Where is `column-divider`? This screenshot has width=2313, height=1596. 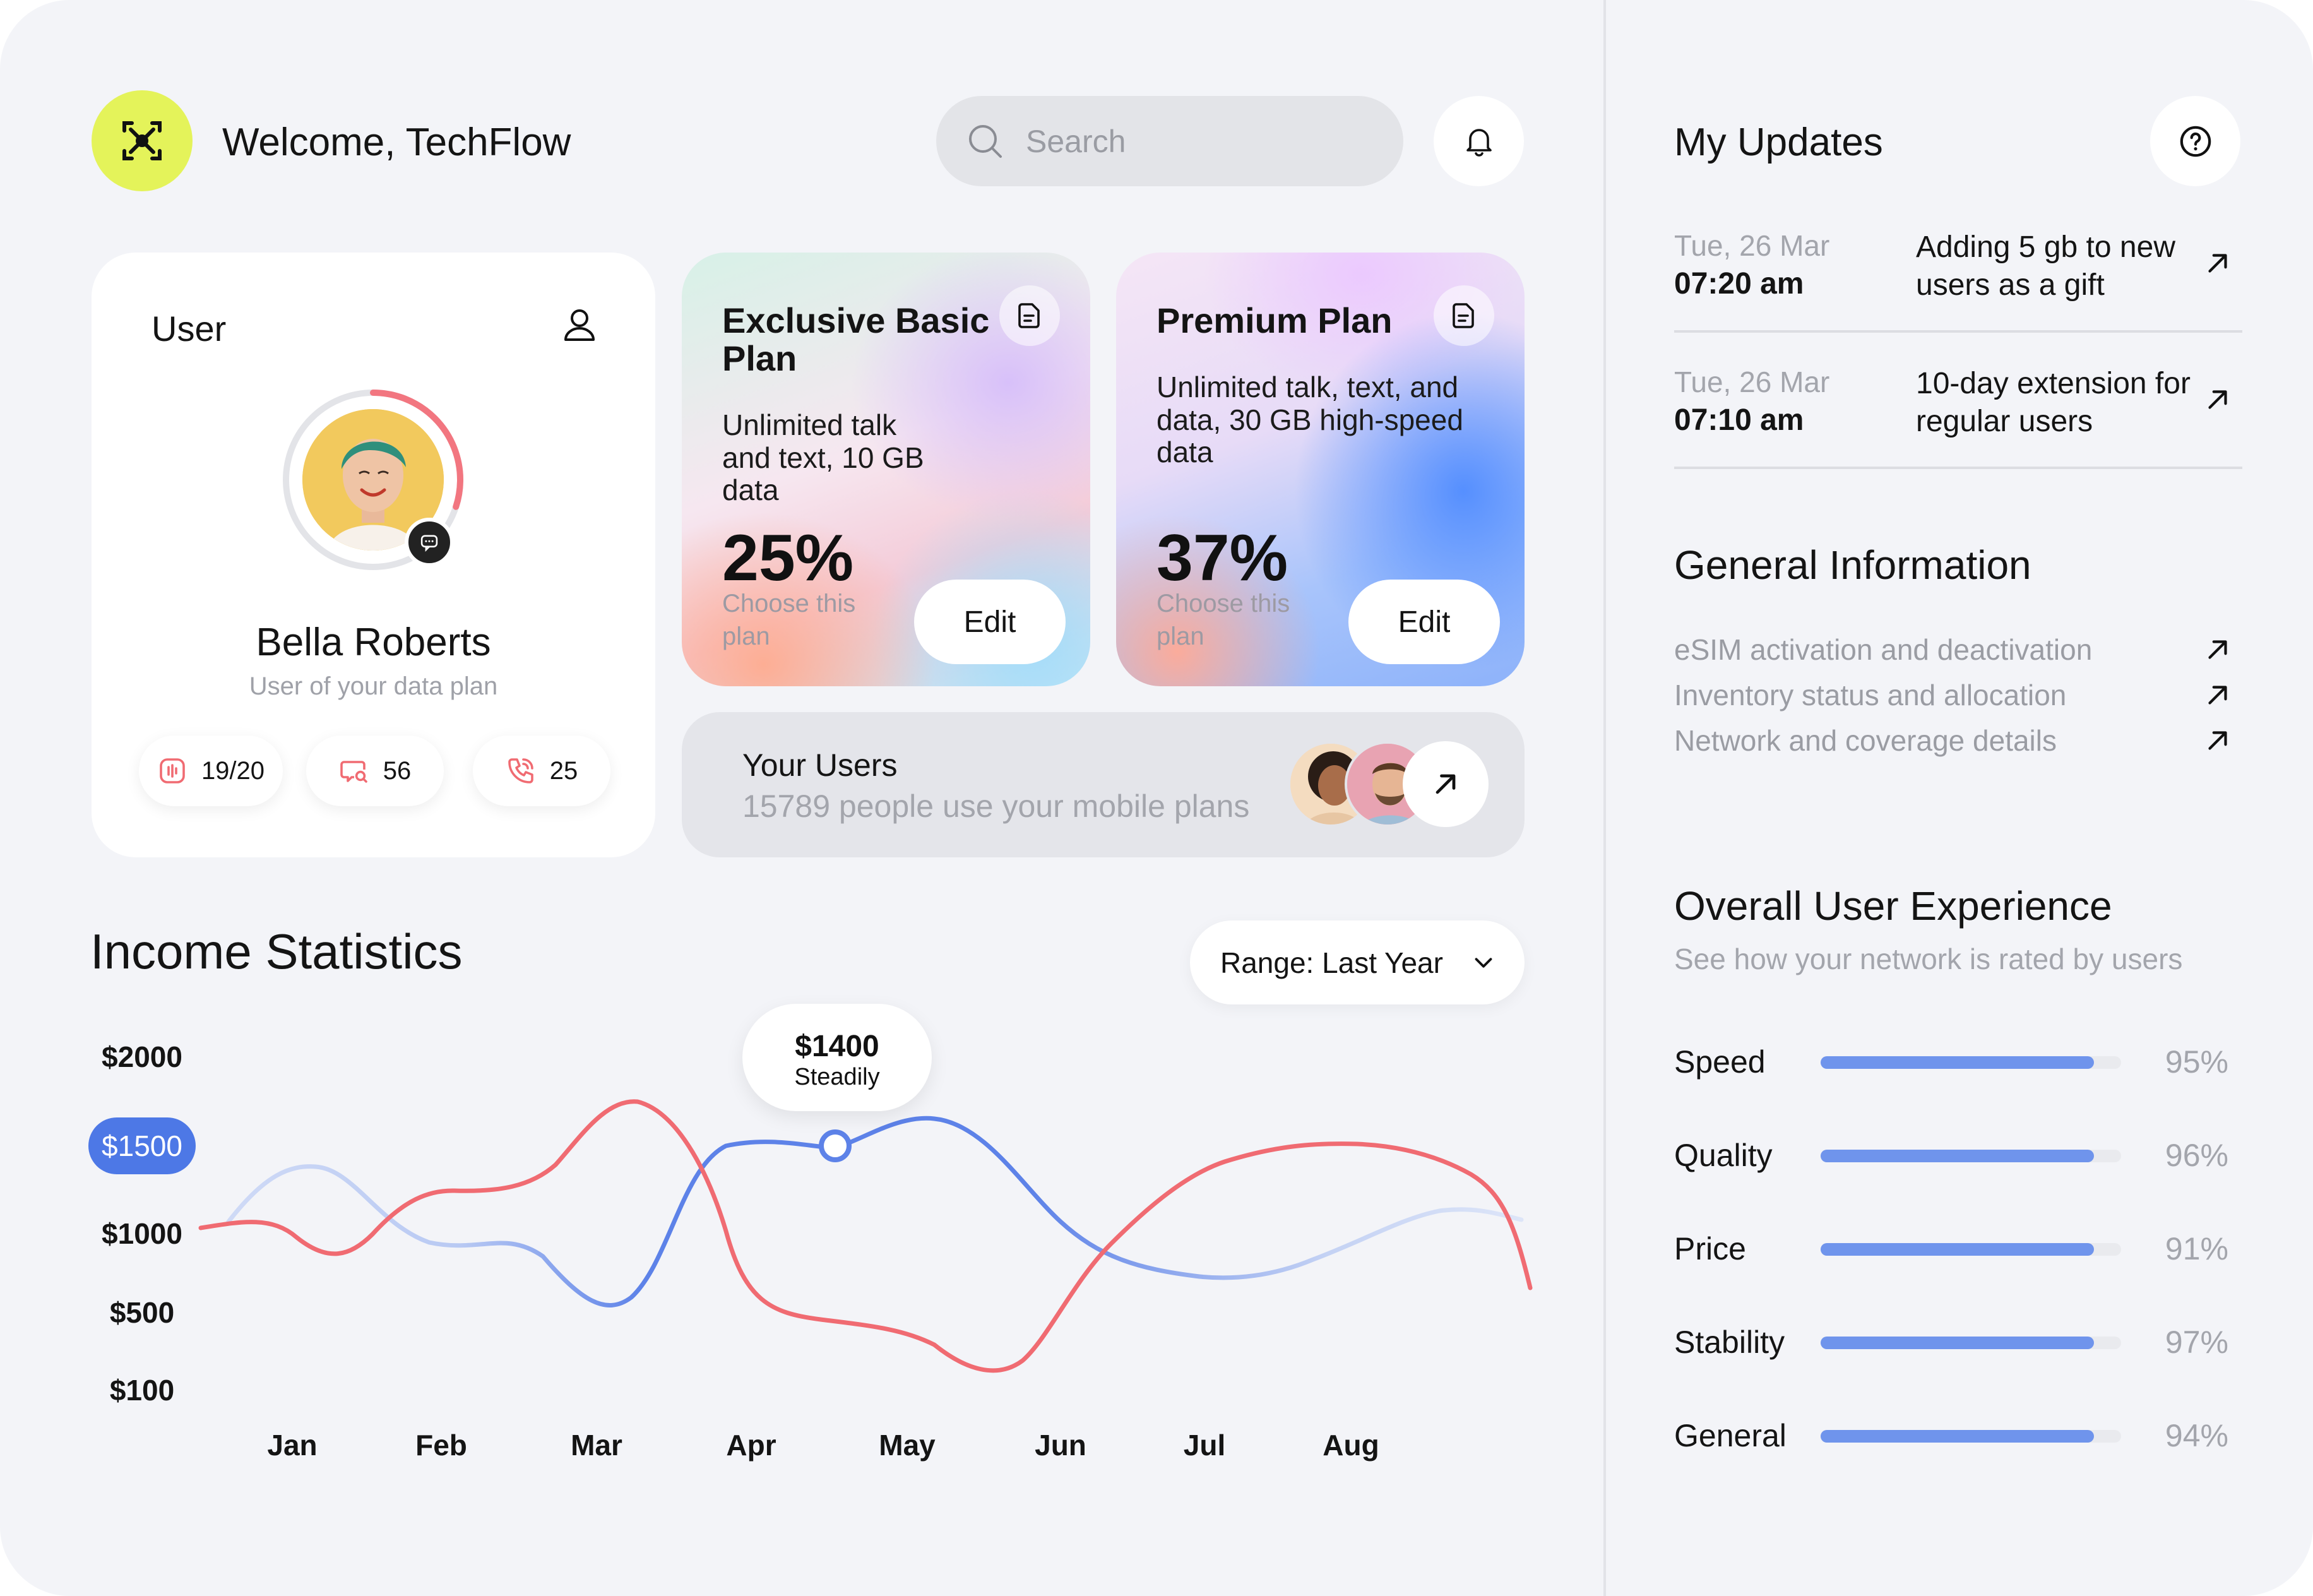
column-divider is located at coordinates (1604, 798).